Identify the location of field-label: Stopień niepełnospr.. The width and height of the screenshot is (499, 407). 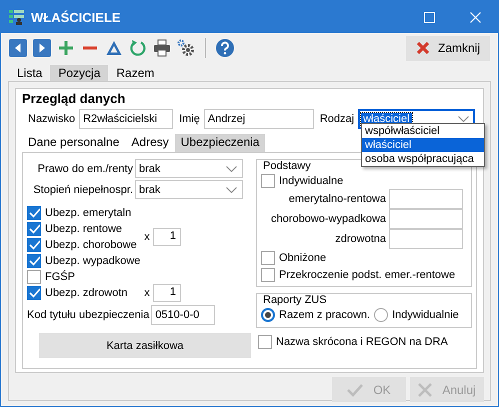
(83, 190).